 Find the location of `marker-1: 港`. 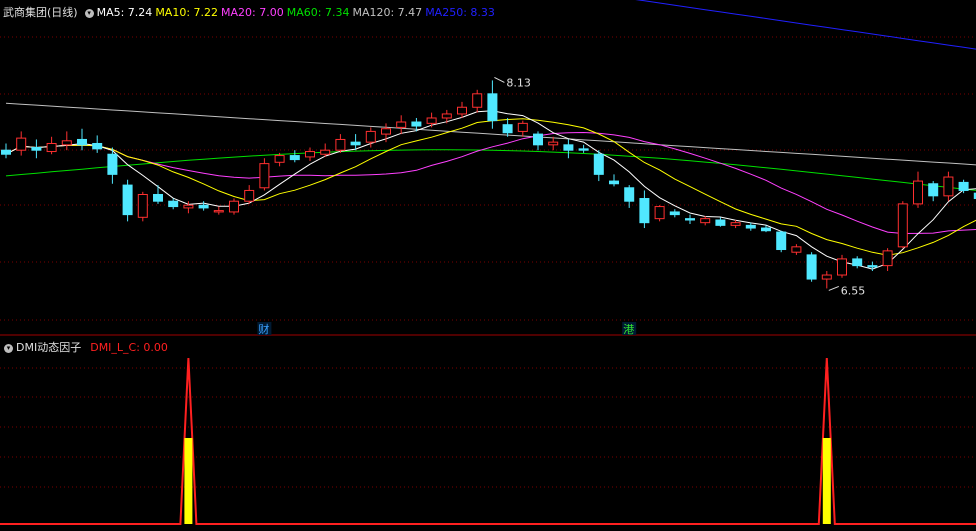

marker-1: 港 is located at coordinates (628, 329).